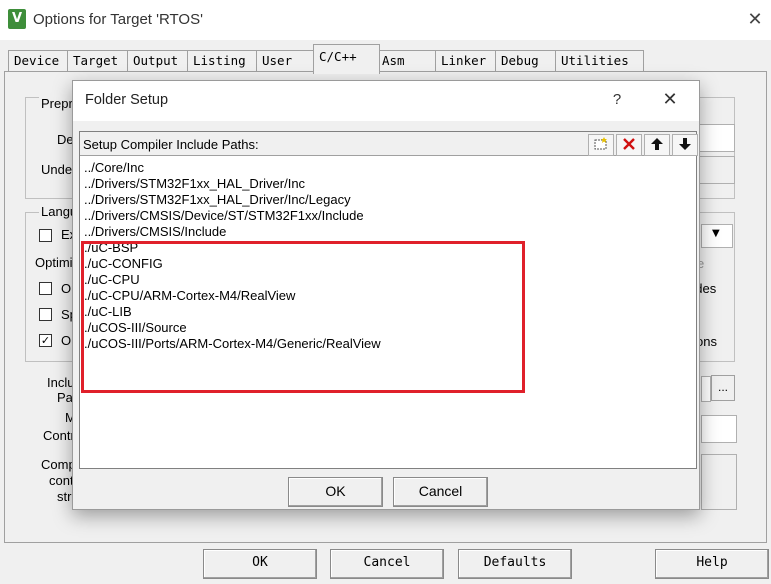  What do you see at coordinates (670, 100) in the screenshot?
I see `dialog-close-button: ✕` at bounding box center [670, 100].